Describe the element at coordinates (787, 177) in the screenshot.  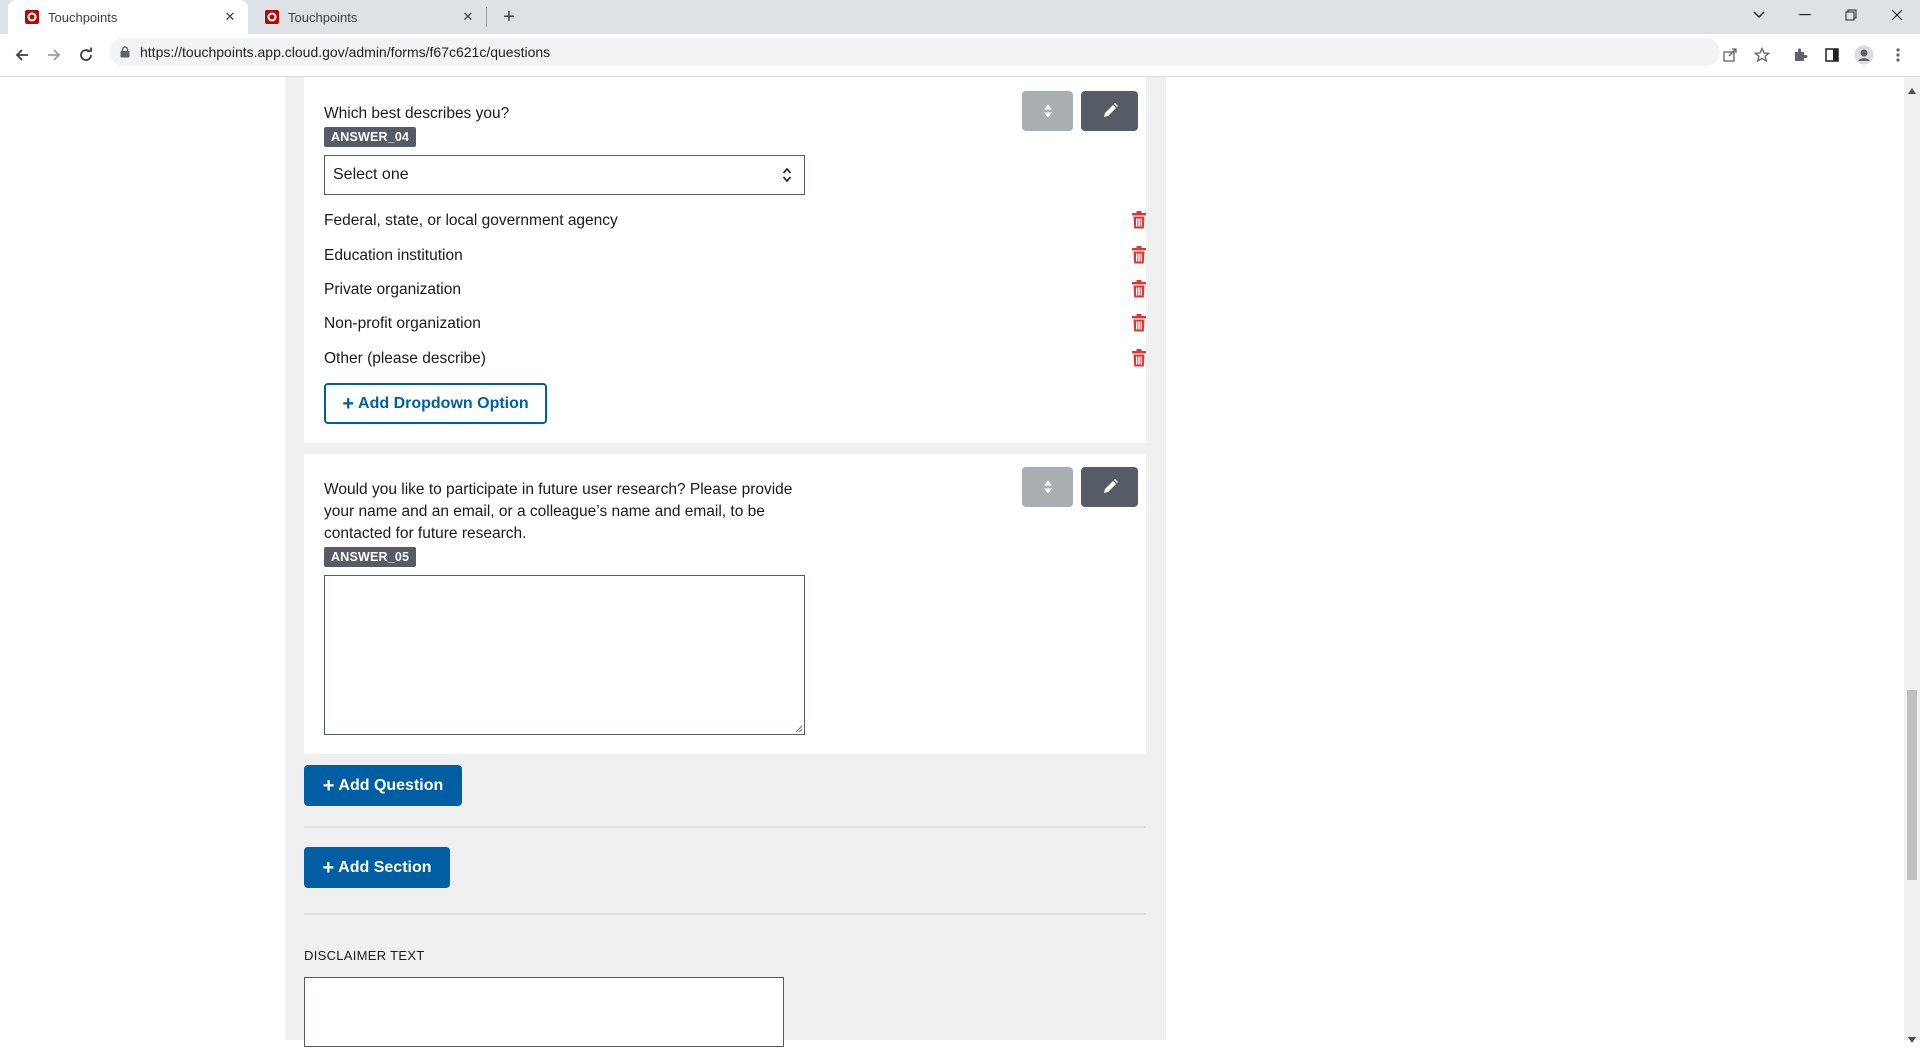
I see `select-arrows-icon` at that location.